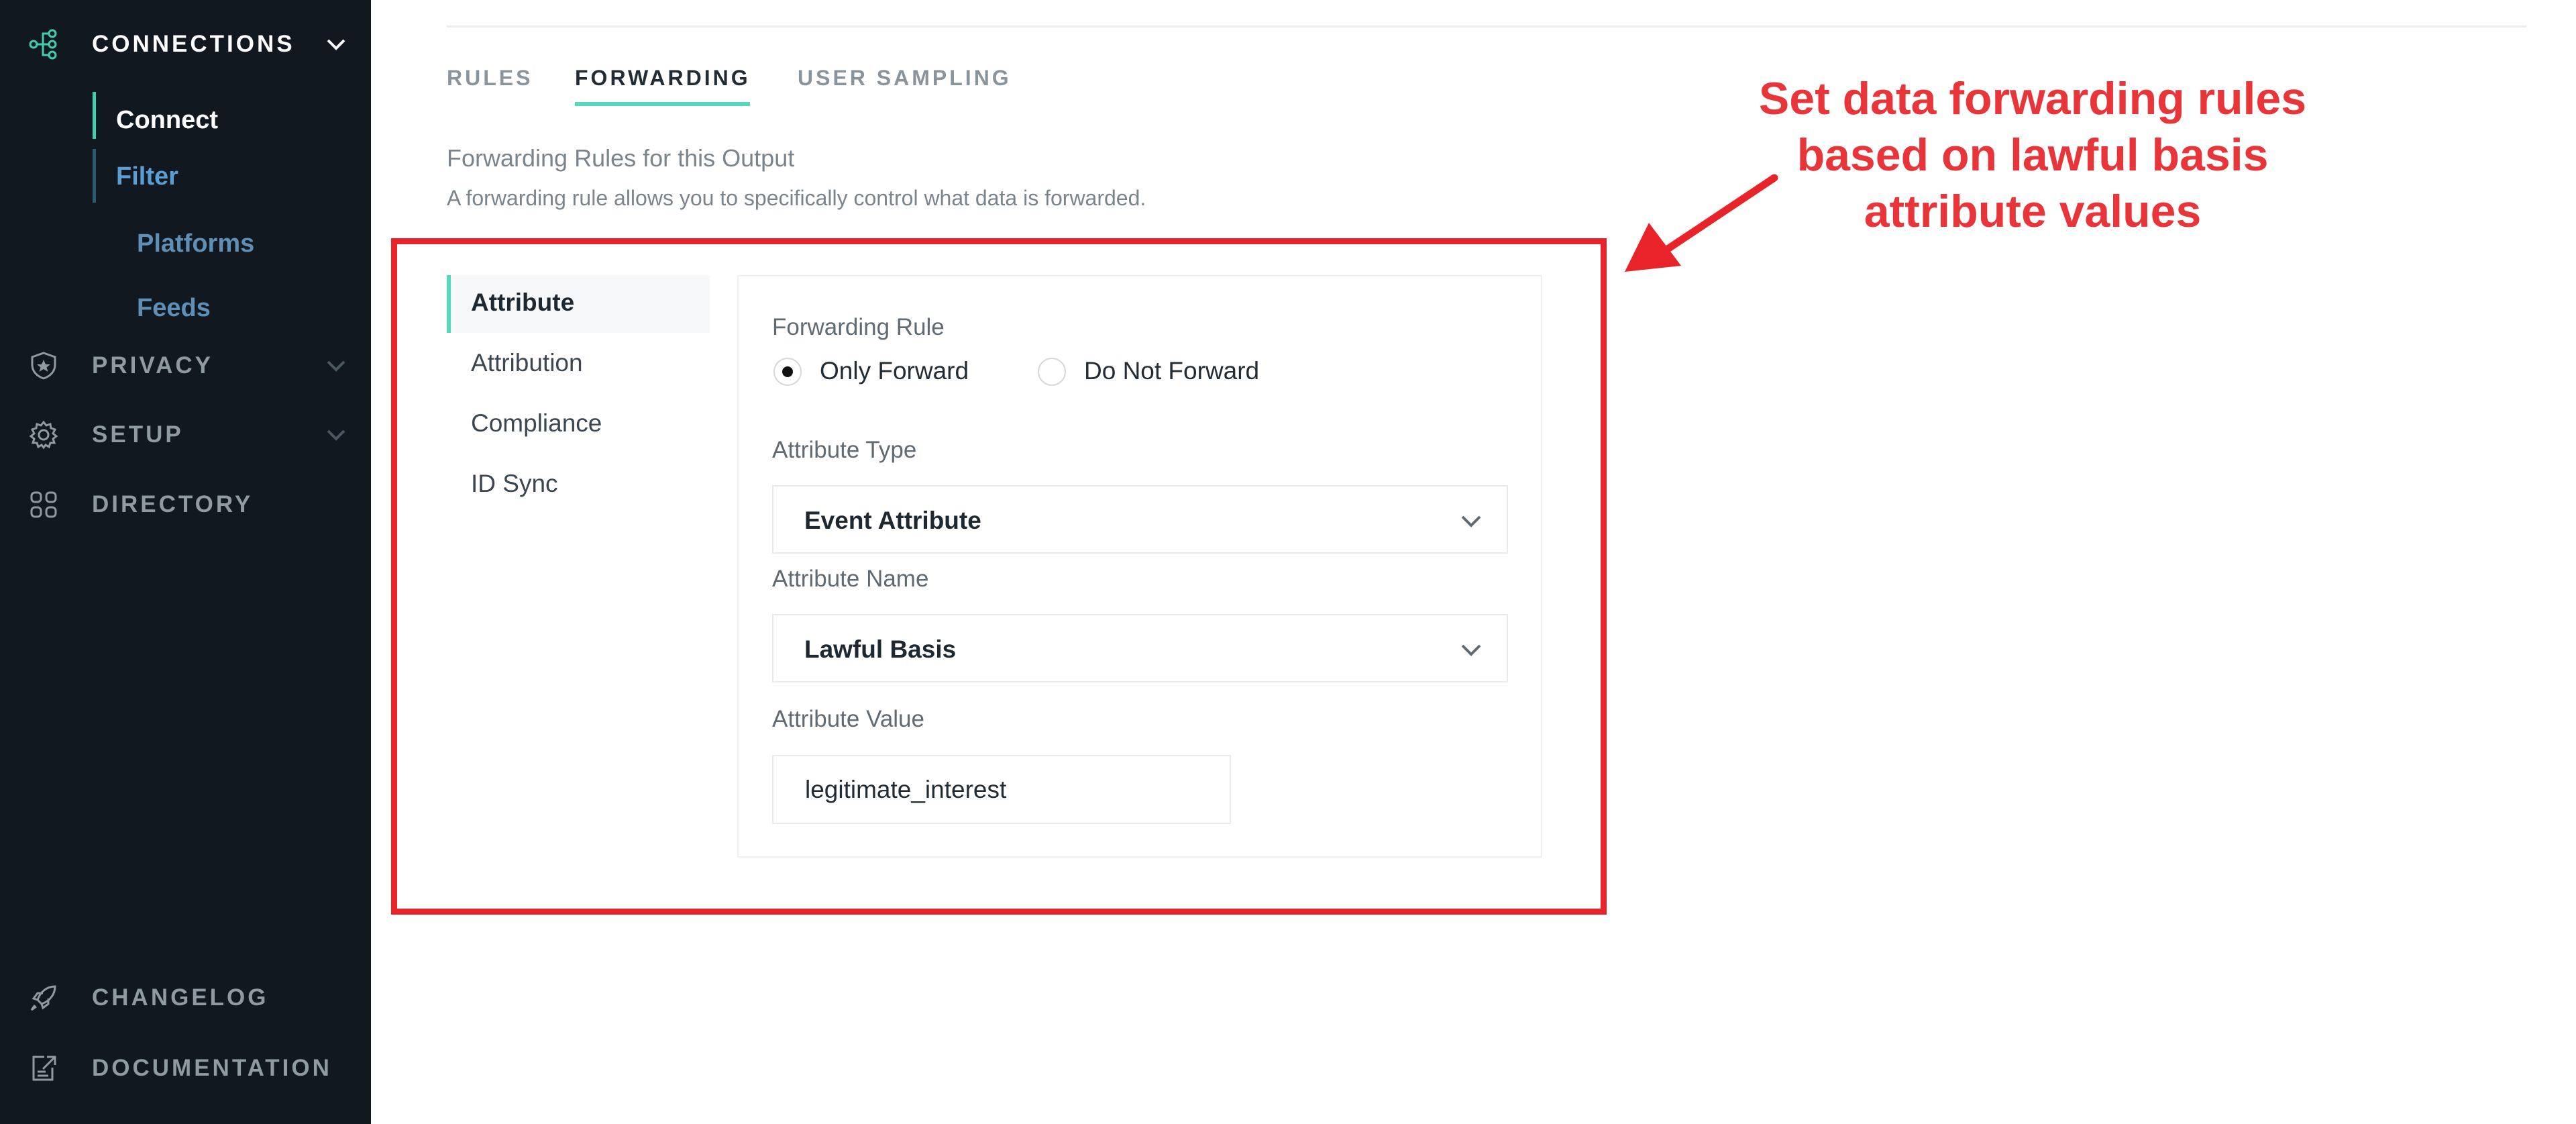 This screenshot has width=2576, height=1124. I want to click on attribute-name-label: Attribute Name, so click(850, 579).